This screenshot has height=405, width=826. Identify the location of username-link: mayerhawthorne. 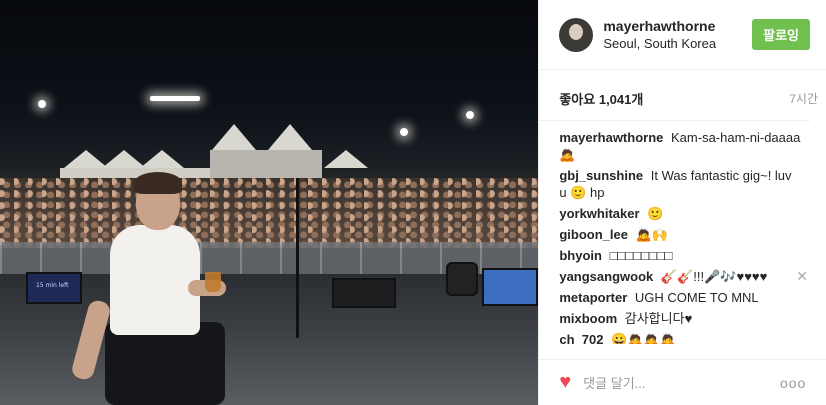
(677, 26).